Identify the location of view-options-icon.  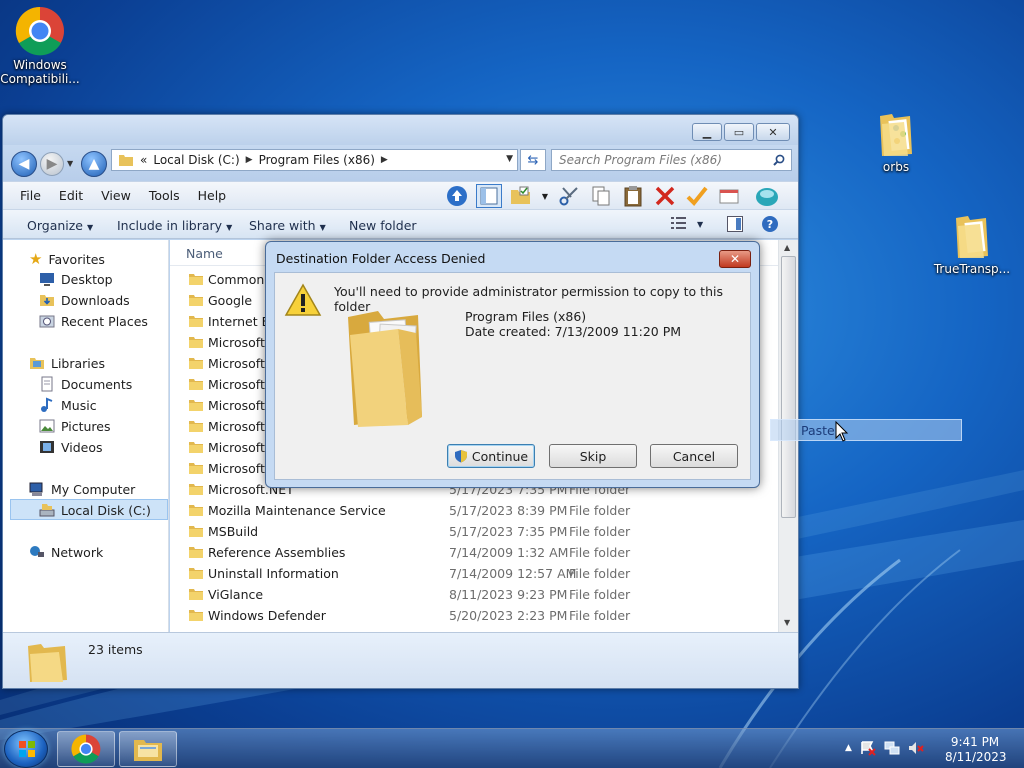
(679, 224).